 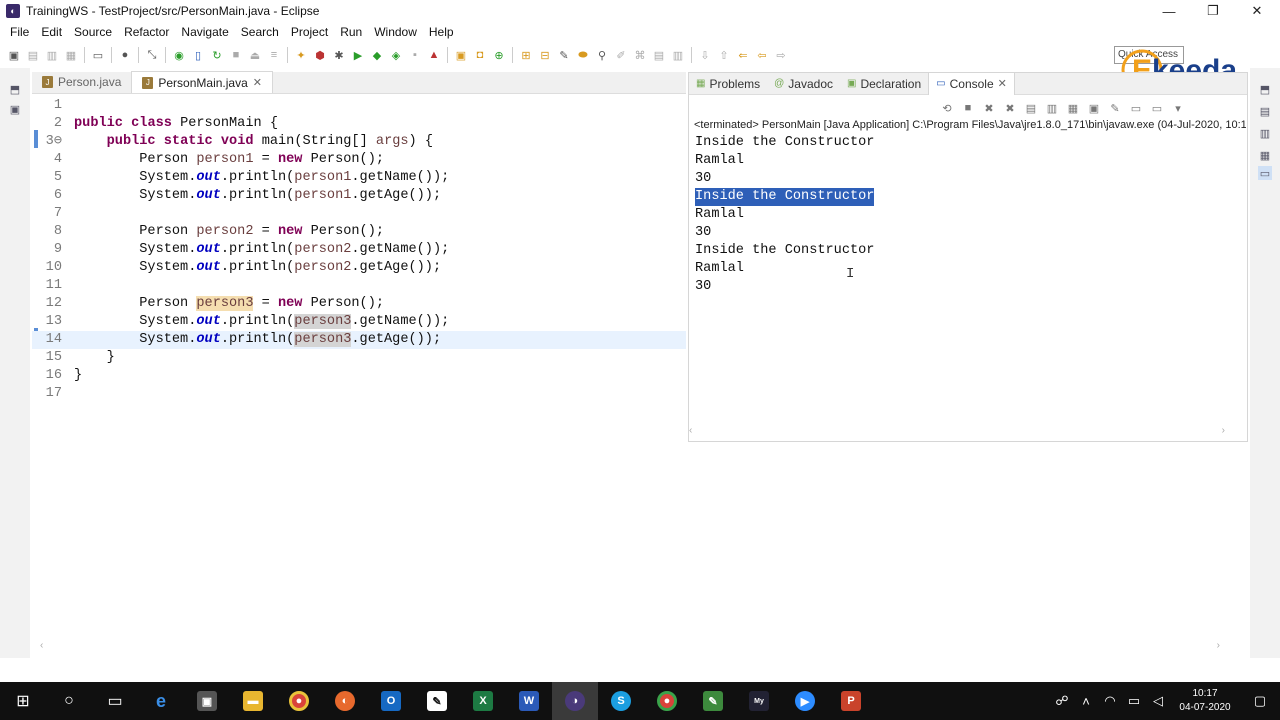 I want to click on problems-icon: ▦, so click(x=1265, y=155).